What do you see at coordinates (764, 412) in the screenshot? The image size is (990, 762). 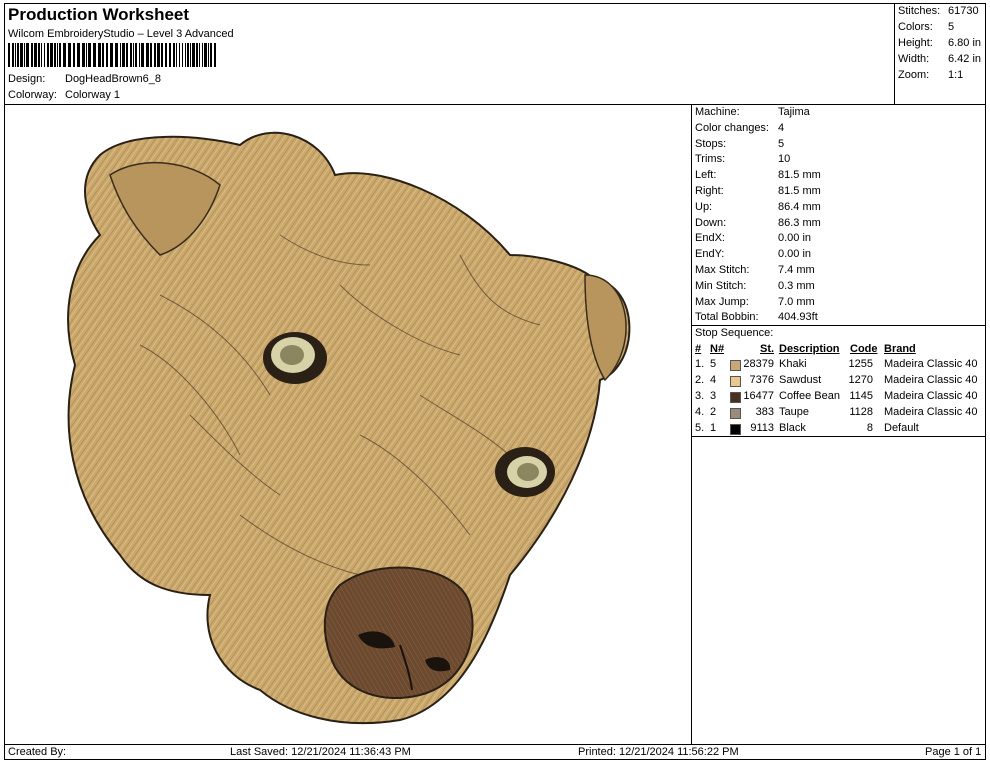 I see `row-stitches: 383` at bounding box center [764, 412].